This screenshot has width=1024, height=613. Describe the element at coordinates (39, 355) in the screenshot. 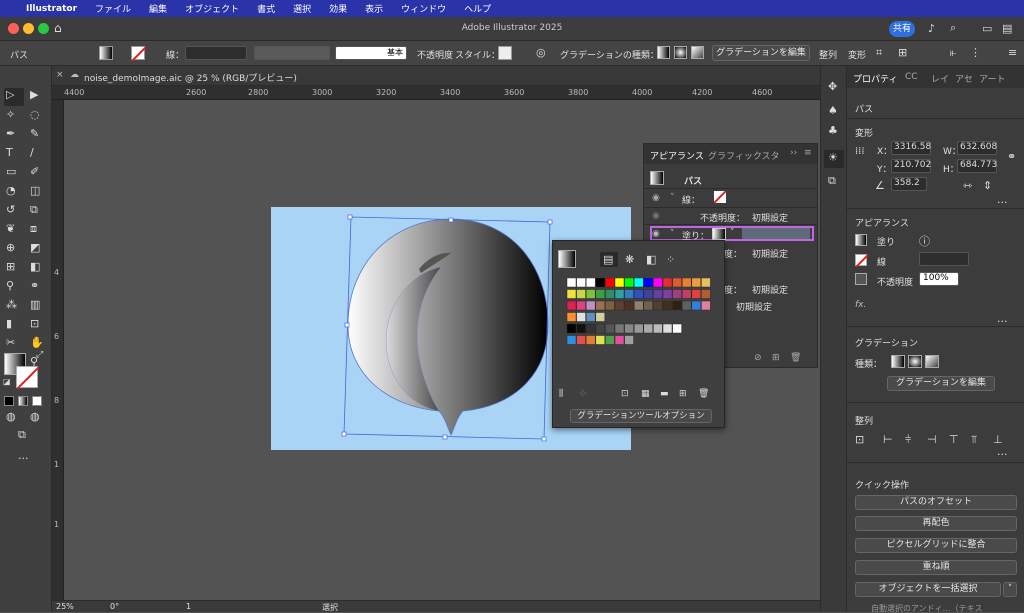

I see `swap-colors-icon: ⤢` at that location.